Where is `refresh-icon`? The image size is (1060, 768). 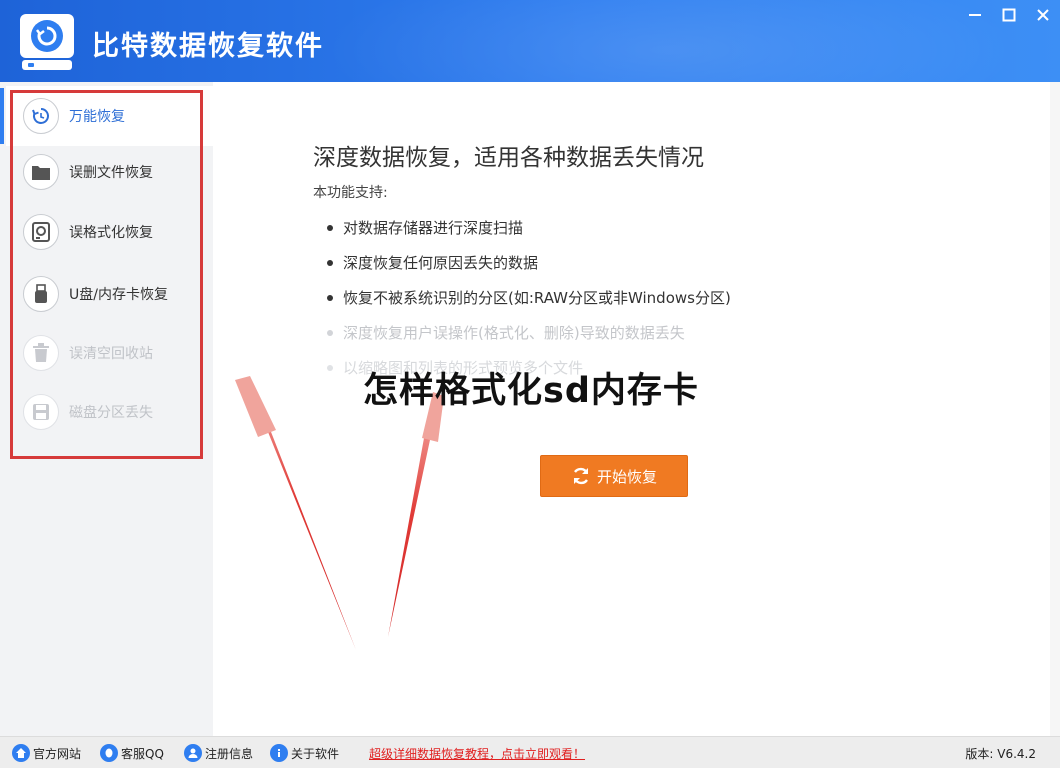
refresh-icon is located at coordinates (581, 476).